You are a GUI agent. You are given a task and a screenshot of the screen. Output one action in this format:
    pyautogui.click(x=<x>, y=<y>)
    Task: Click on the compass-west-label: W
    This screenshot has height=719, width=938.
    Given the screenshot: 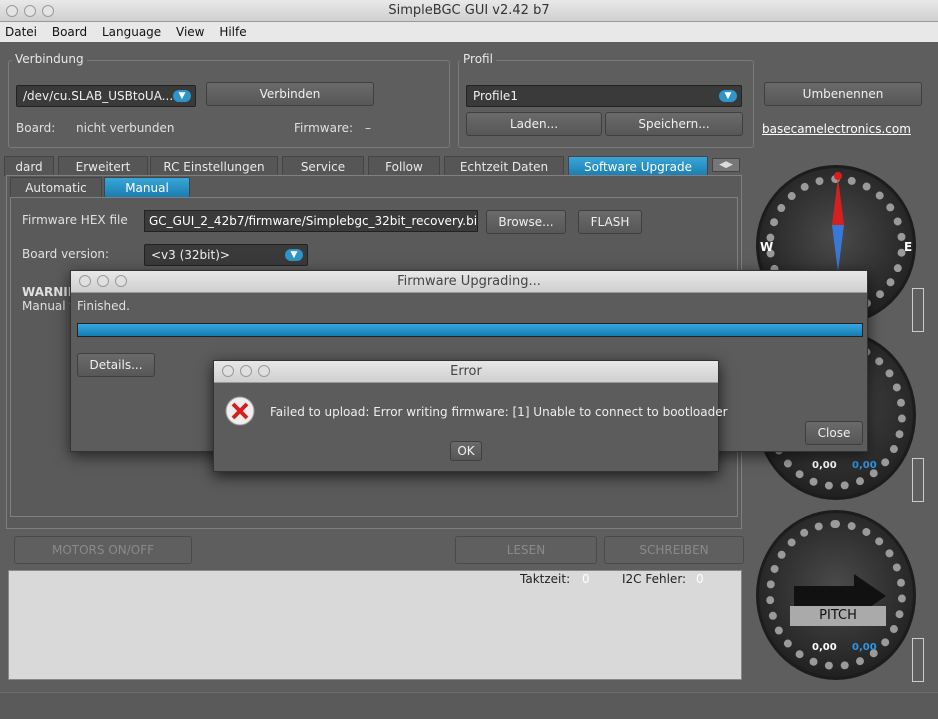 What is the action you would take?
    pyautogui.click(x=767, y=247)
    